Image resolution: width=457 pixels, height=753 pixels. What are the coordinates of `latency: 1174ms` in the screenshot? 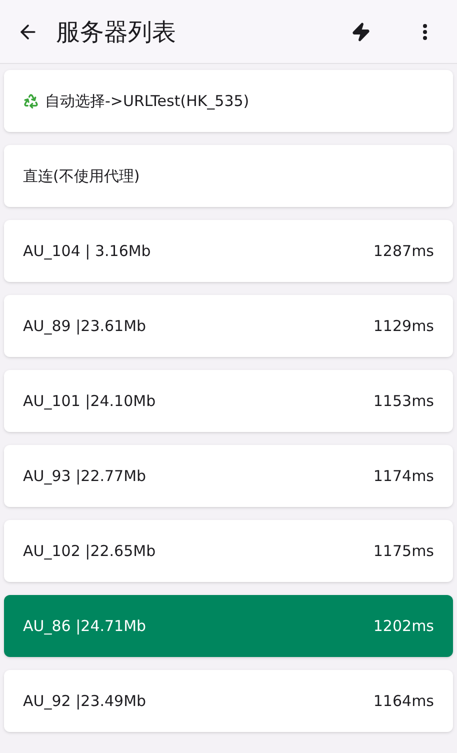 It's located at (403, 476).